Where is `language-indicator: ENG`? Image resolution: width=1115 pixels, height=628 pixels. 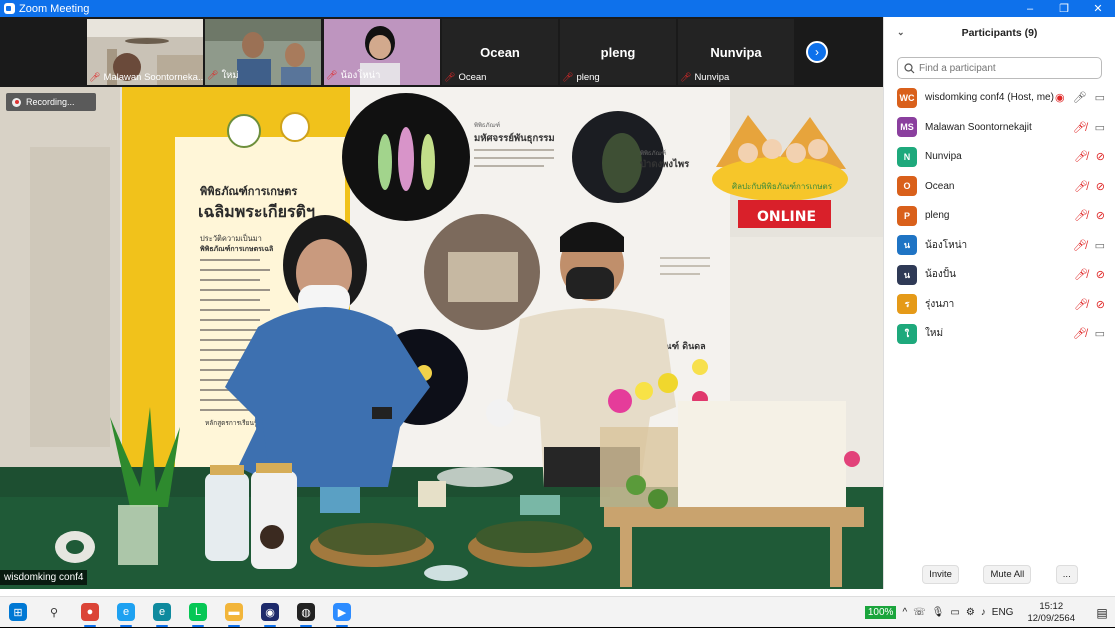 language-indicator: ENG is located at coordinates (1003, 612).